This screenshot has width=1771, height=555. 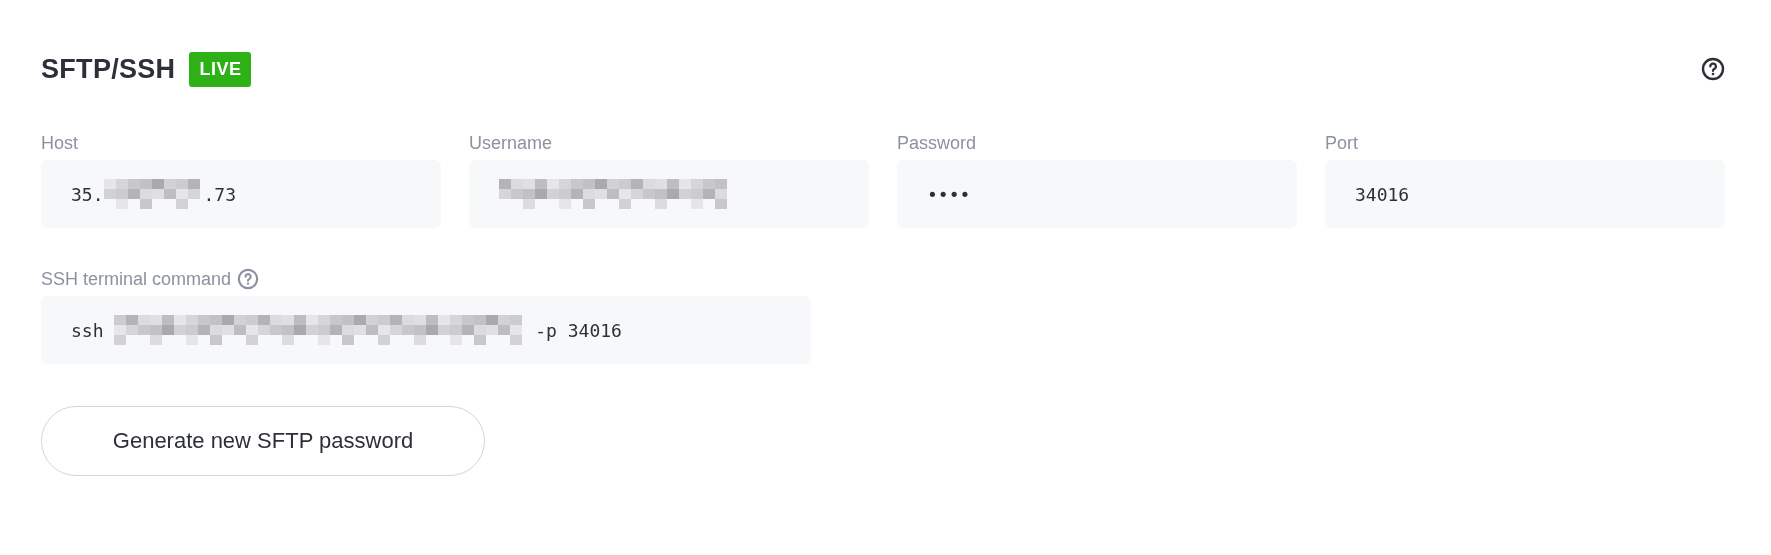 I want to click on help-icon, so click(x=1713, y=69).